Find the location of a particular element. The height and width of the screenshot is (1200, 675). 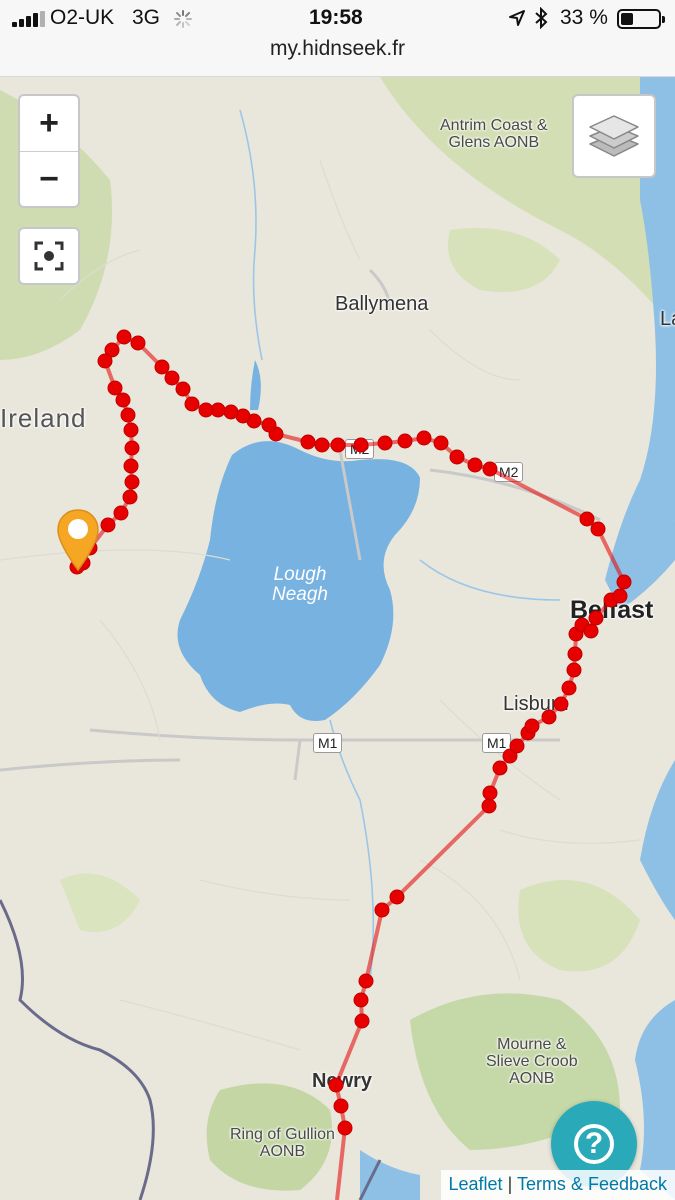

locate-button is located at coordinates (49, 256).